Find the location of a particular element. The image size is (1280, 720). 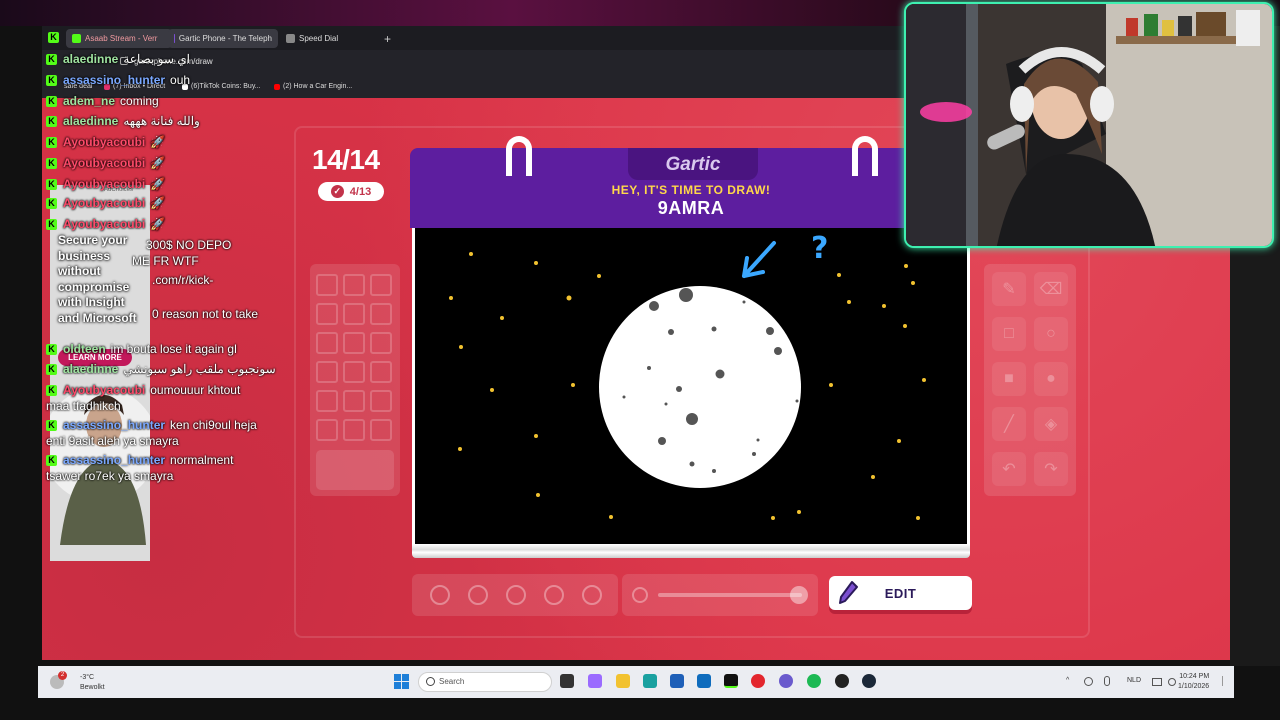

opera-icon is located at coordinates (758, 681).